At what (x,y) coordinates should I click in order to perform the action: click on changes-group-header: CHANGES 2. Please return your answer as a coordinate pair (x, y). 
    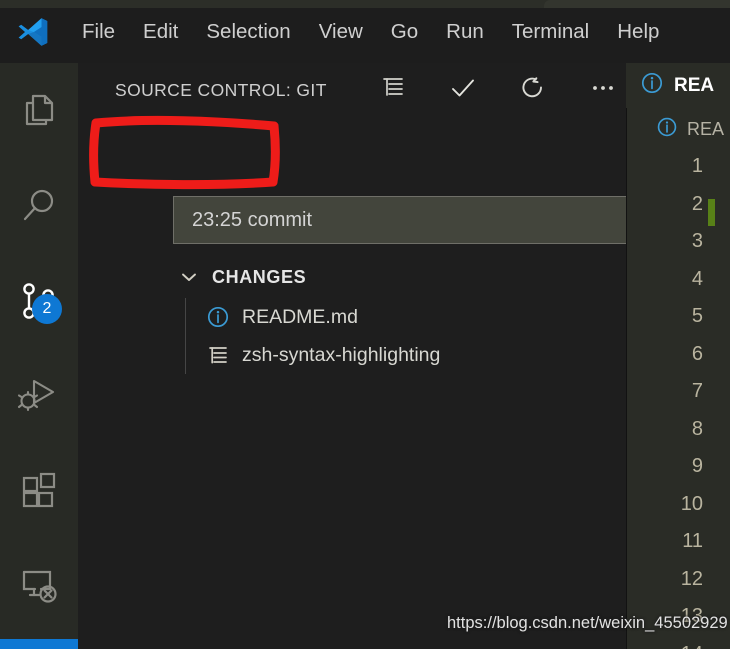
    Looking at the image, I should click on (430, 277).